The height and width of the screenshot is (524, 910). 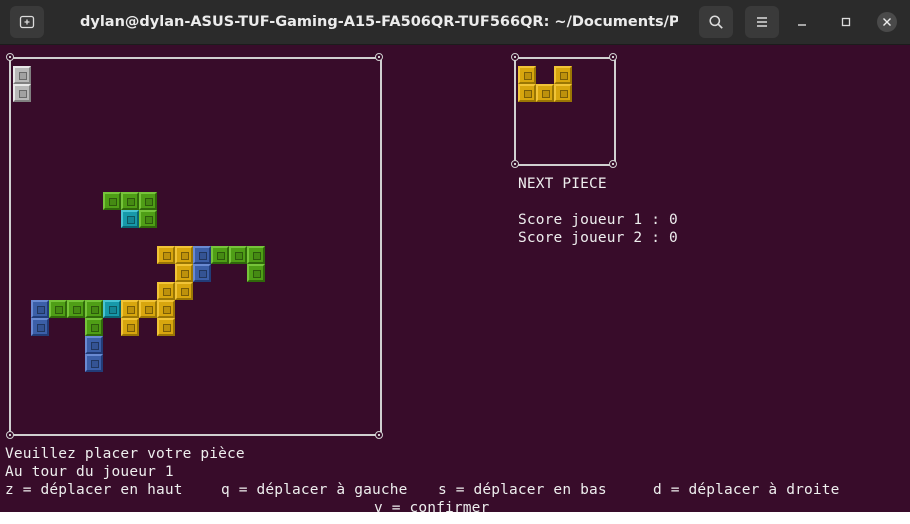 What do you see at coordinates (10, 57) in the screenshot?
I see `board-corner-top-left` at bounding box center [10, 57].